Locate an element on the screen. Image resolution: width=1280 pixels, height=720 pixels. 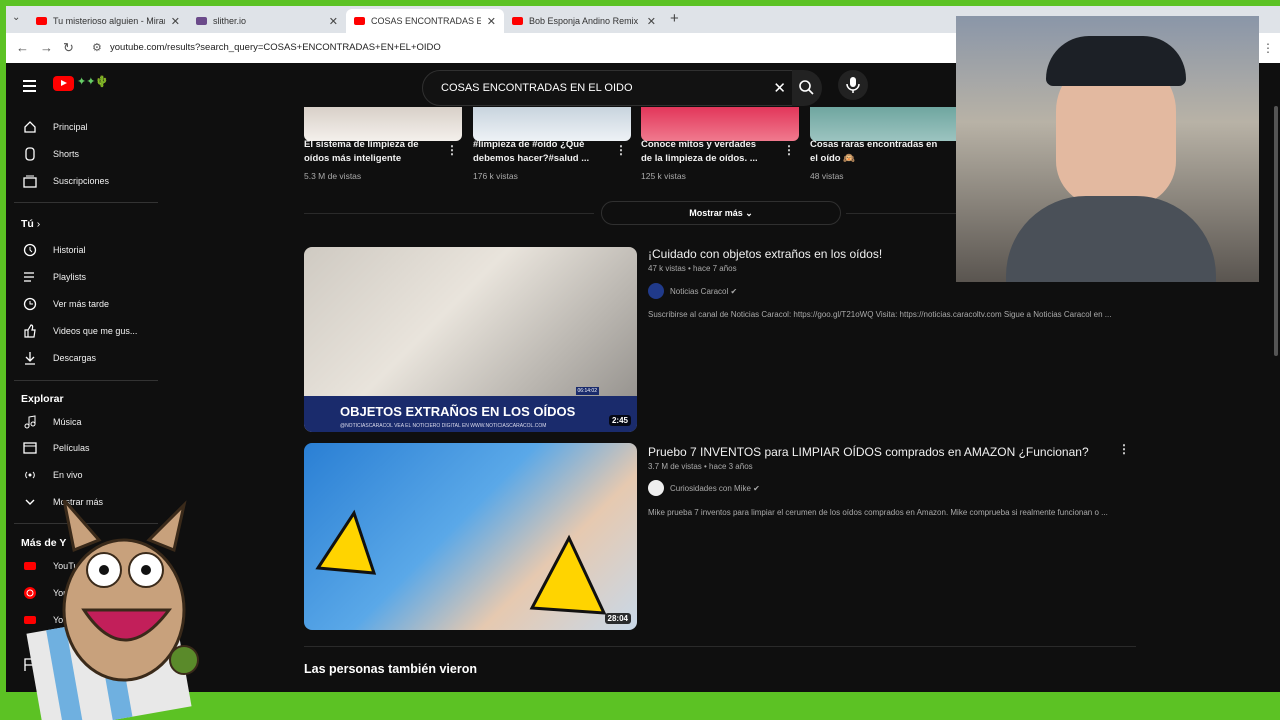
shelf-video-title: Cosas raras encontradas en el oído 🙉 is located at coordinates (873, 152).